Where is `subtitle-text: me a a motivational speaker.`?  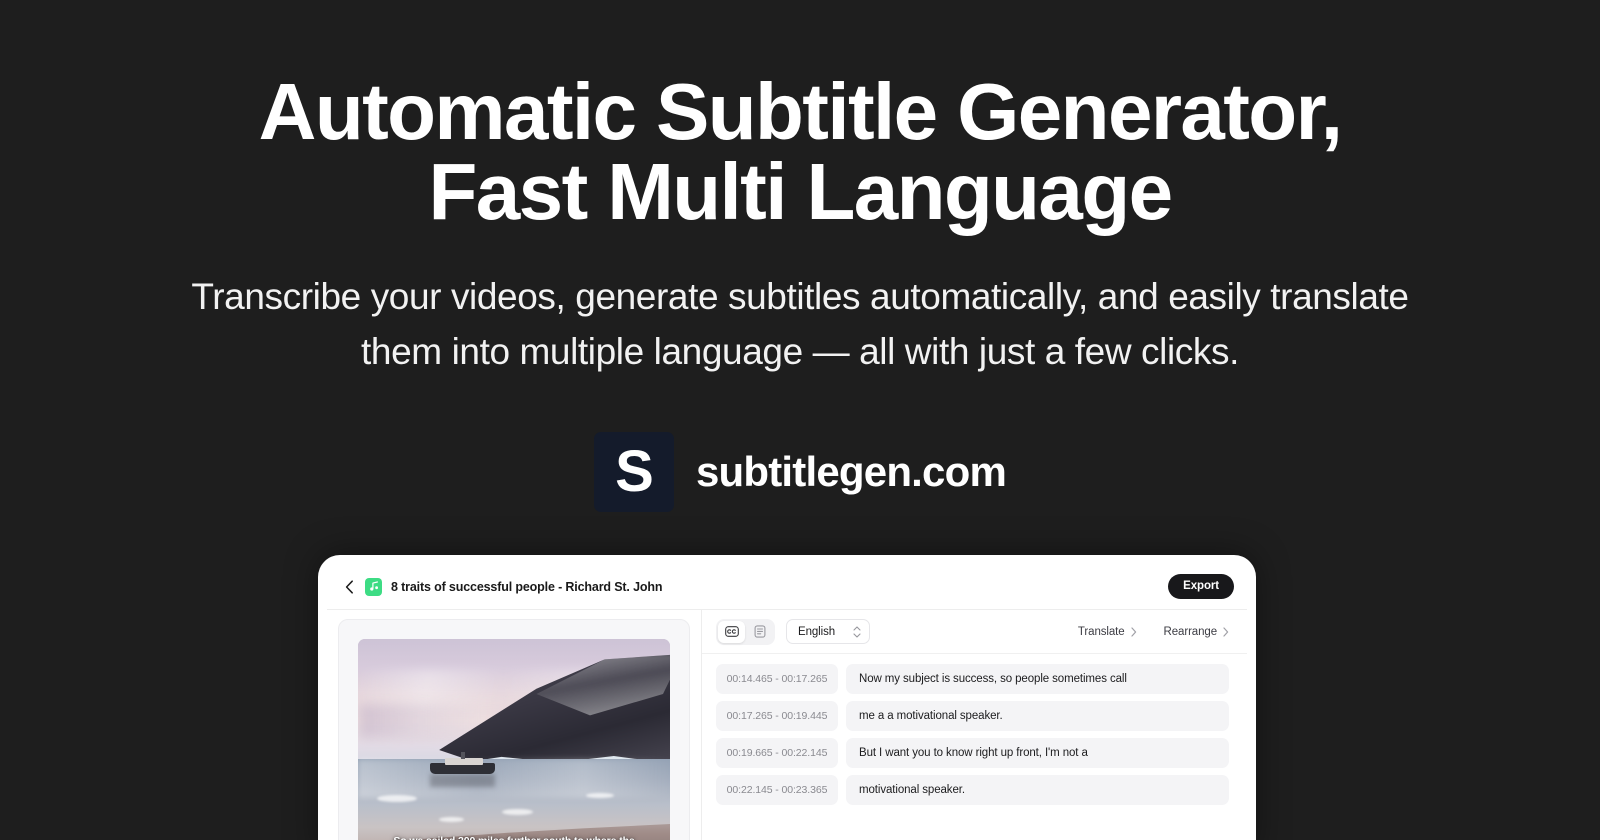 subtitle-text: me a a motivational speaker. is located at coordinates (1037, 716).